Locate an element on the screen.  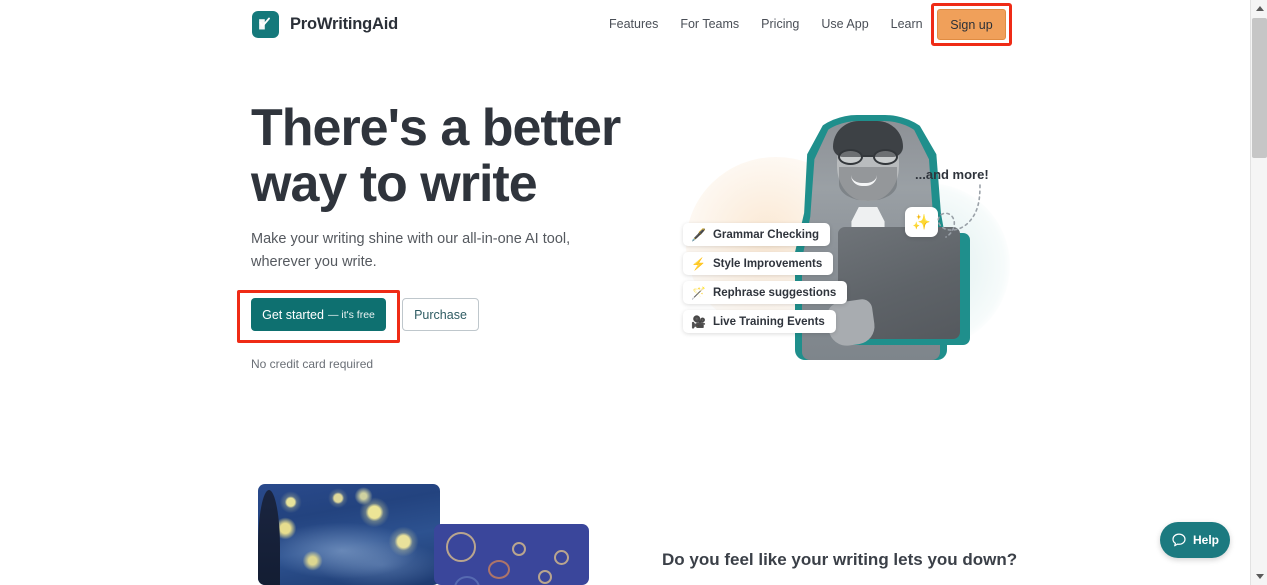
scrollbar-thumb is located at coordinates (1259, 88).